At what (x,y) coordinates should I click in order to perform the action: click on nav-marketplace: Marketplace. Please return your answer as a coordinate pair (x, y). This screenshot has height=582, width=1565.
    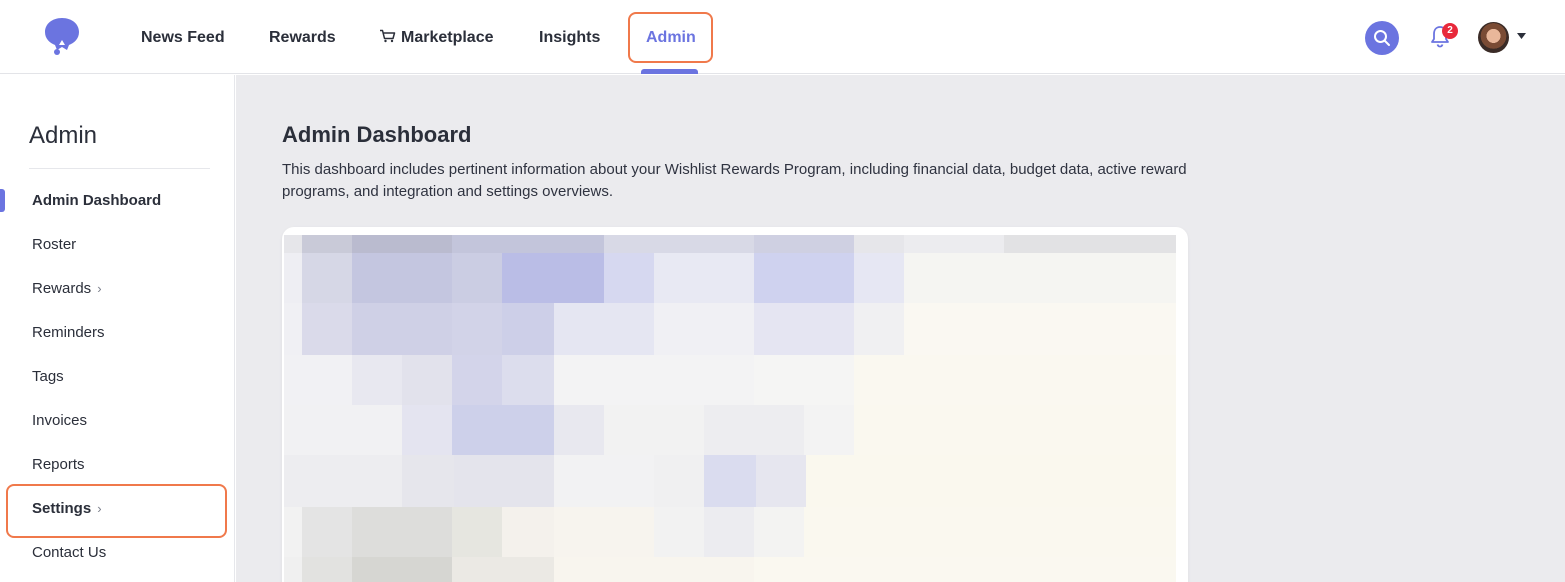
    Looking at the image, I should click on (436, 38).